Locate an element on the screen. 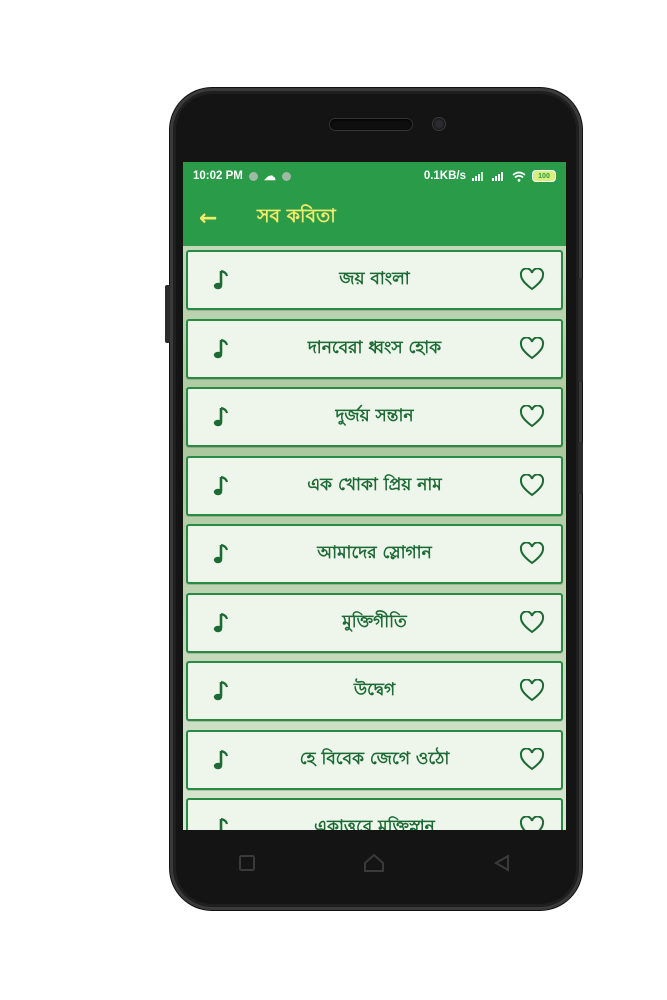 This screenshot has height=1000, width=667. home-icon is located at coordinates (374, 863).